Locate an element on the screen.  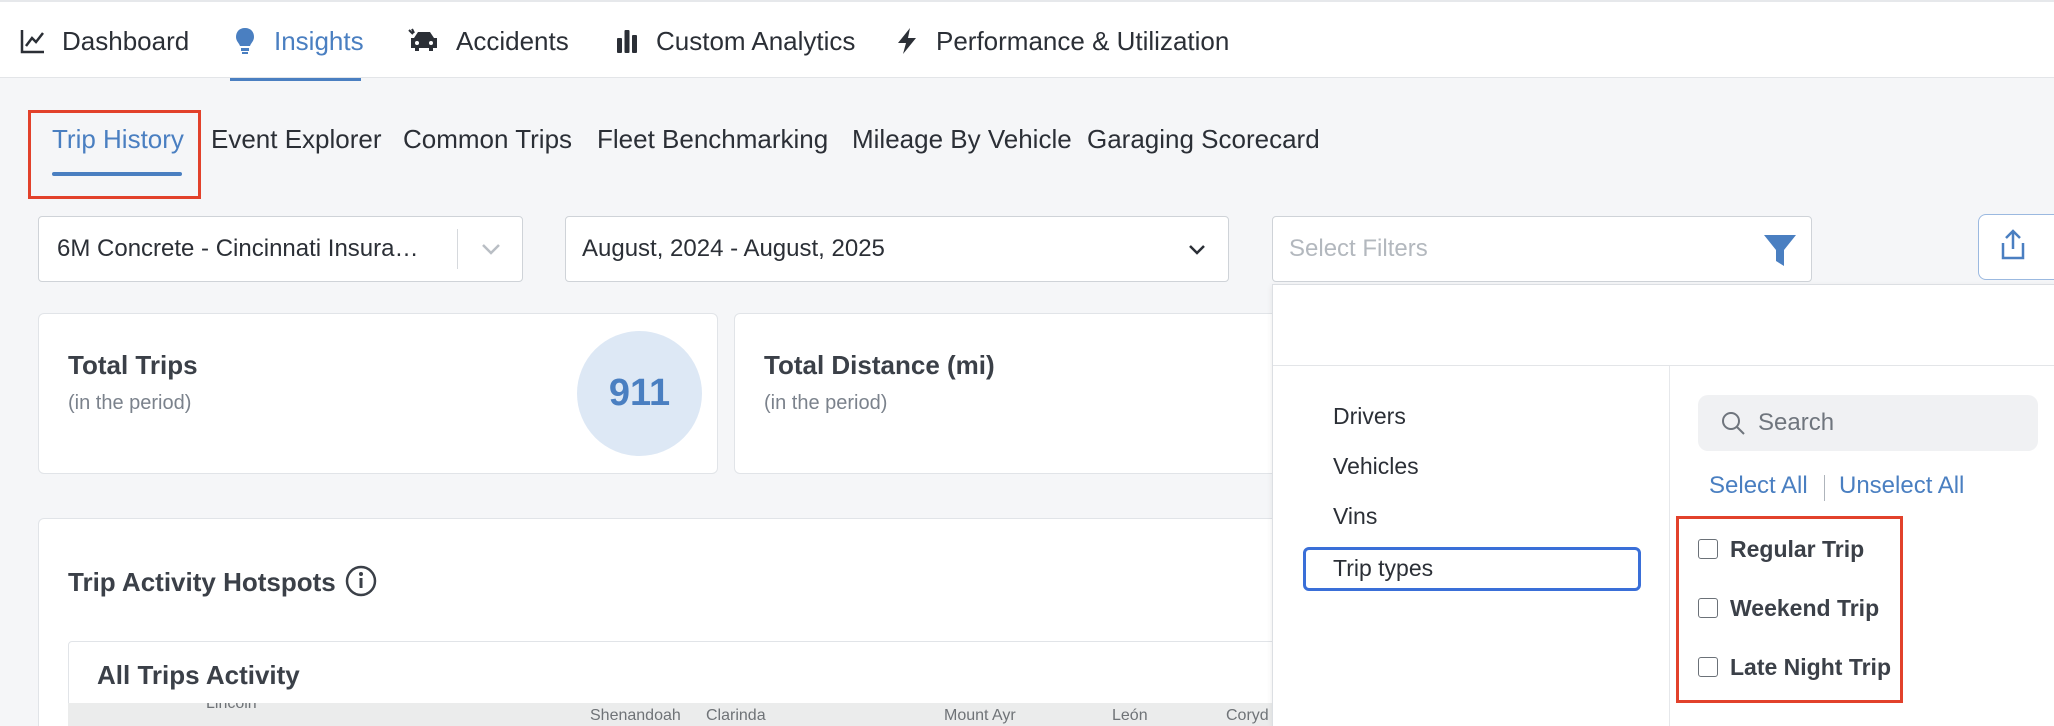
nav-item-performance: Performance & Utilization is located at coordinates (1061, 41).